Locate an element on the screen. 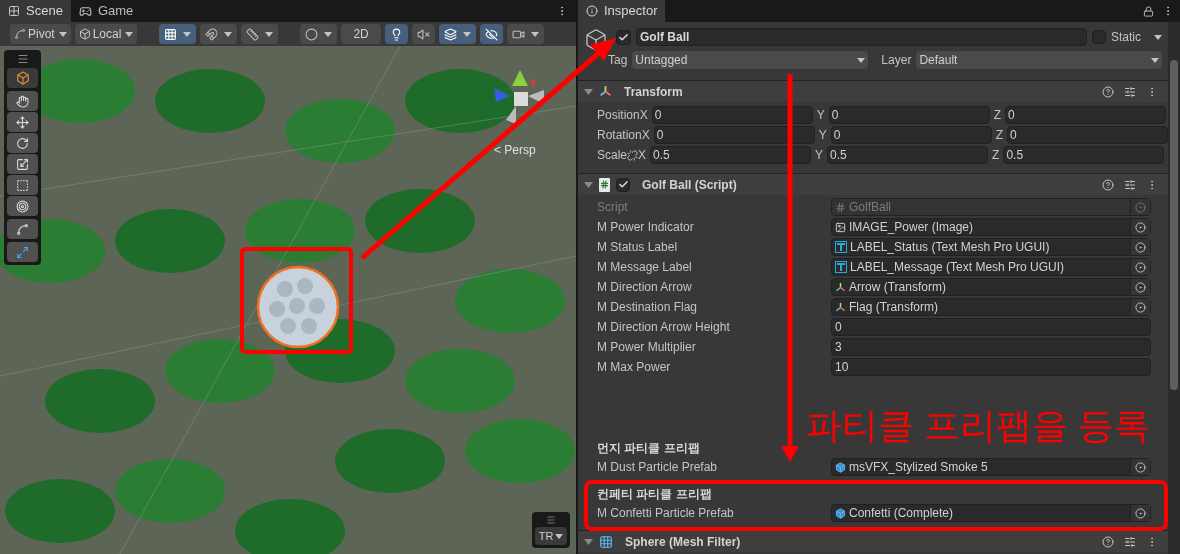 This screenshot has height=554, width=1180. draw-mode-toggle is located at coordinates (319, 34).